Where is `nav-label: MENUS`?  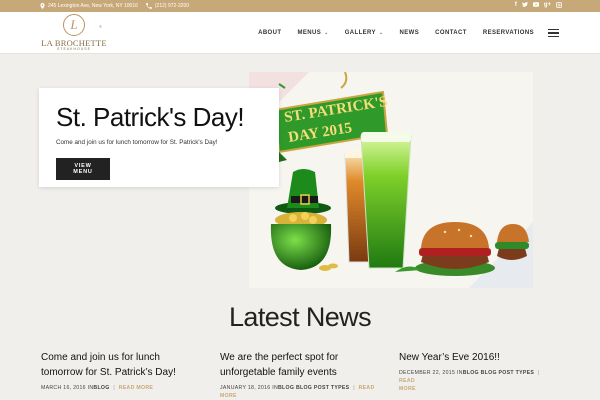 nav-label: MENUS is located at coordinates (309, 33).